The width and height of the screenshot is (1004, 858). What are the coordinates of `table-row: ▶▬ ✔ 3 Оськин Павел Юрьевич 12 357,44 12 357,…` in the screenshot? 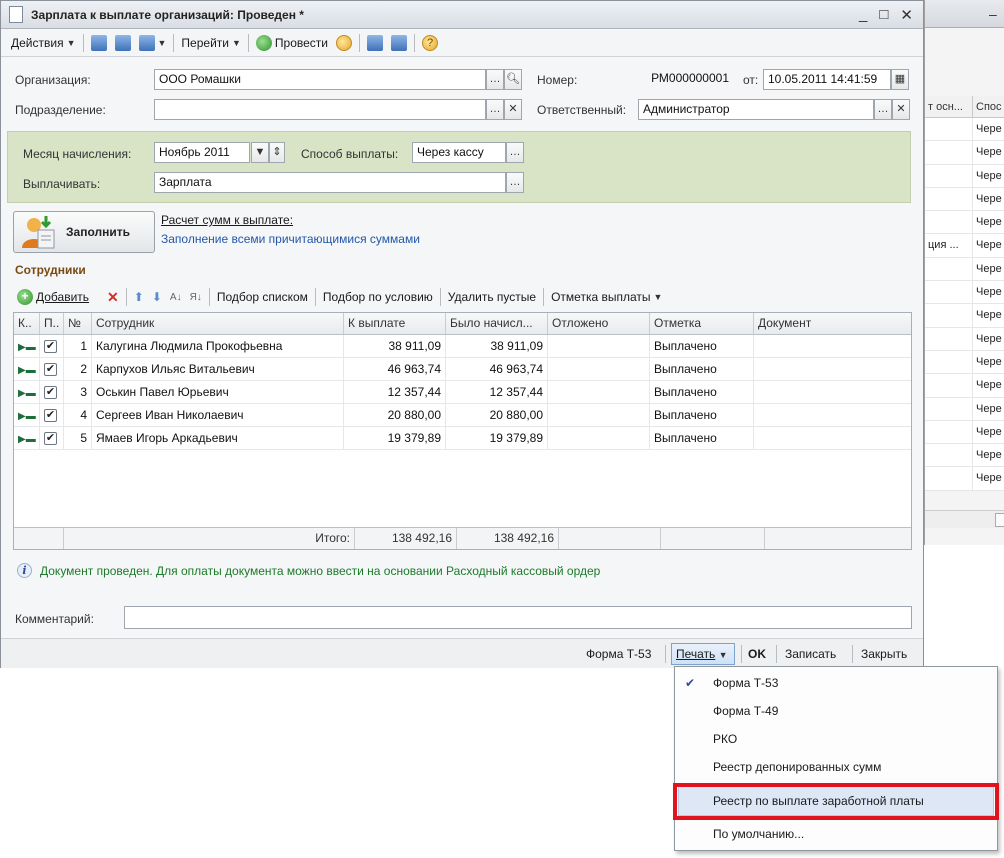 It's located at (462, 392).